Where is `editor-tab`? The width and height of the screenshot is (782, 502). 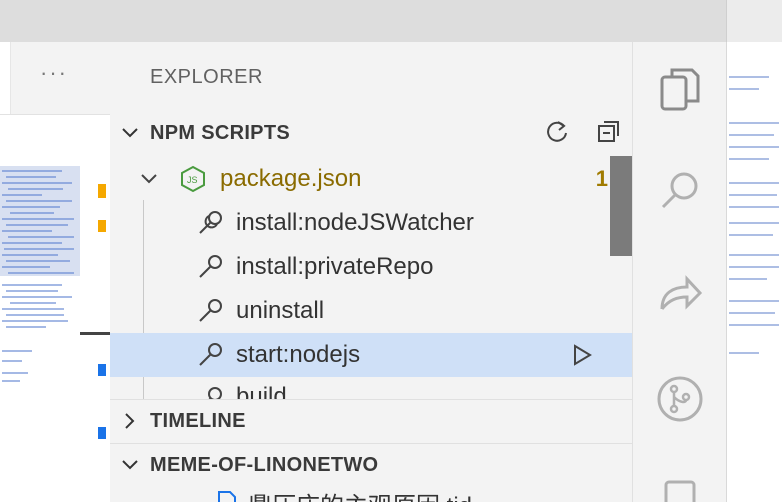 editor-tab is located at coordinates (5, 78).